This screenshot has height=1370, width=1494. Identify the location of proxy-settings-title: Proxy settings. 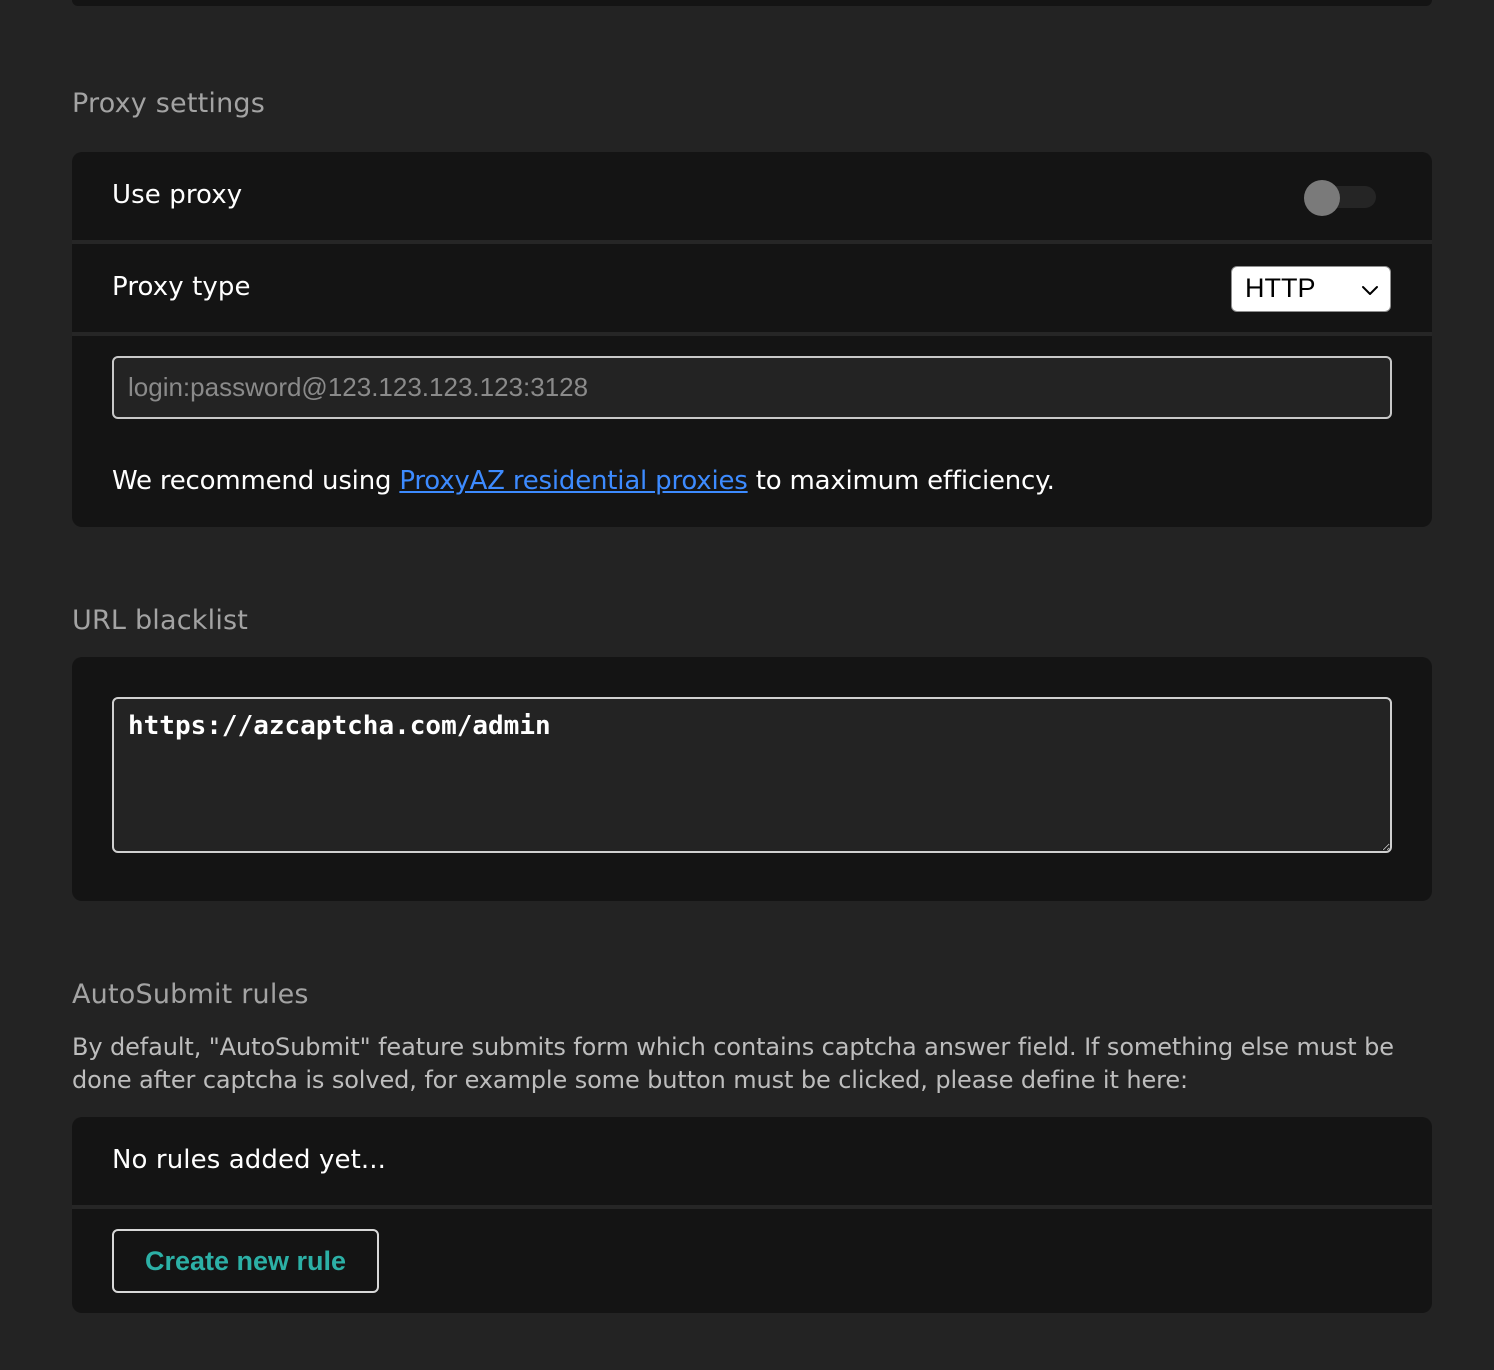
(169, 103).